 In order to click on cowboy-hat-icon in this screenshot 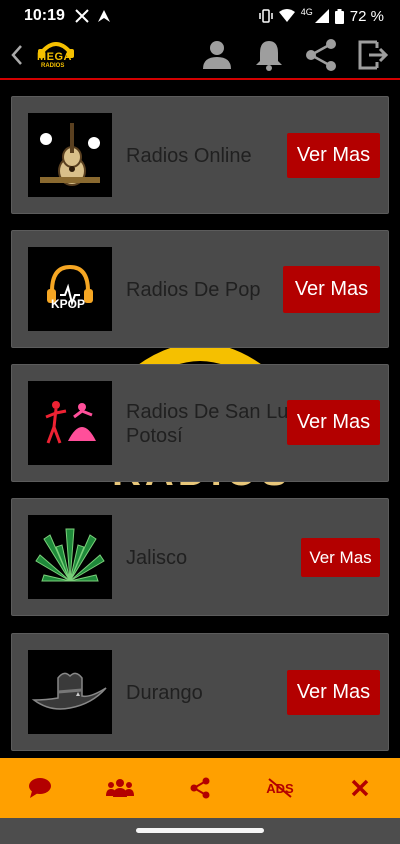, I will do `click(69, 691)`.